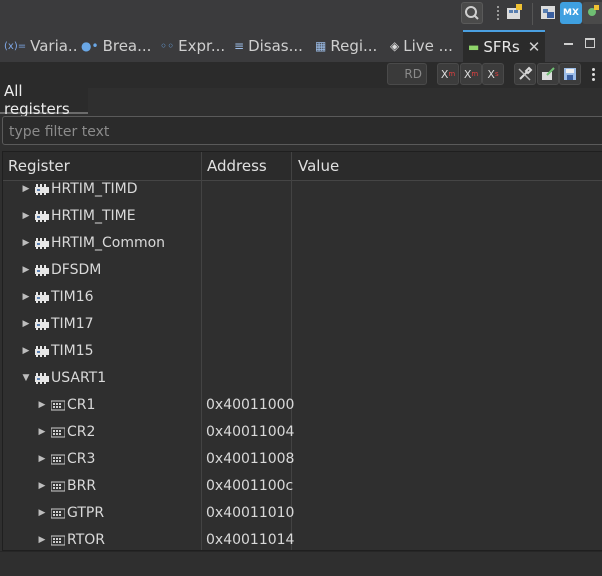 This screenshot has width=602, height=576. I want to click on table-row: ▶ TIM15, so click(302, 350).